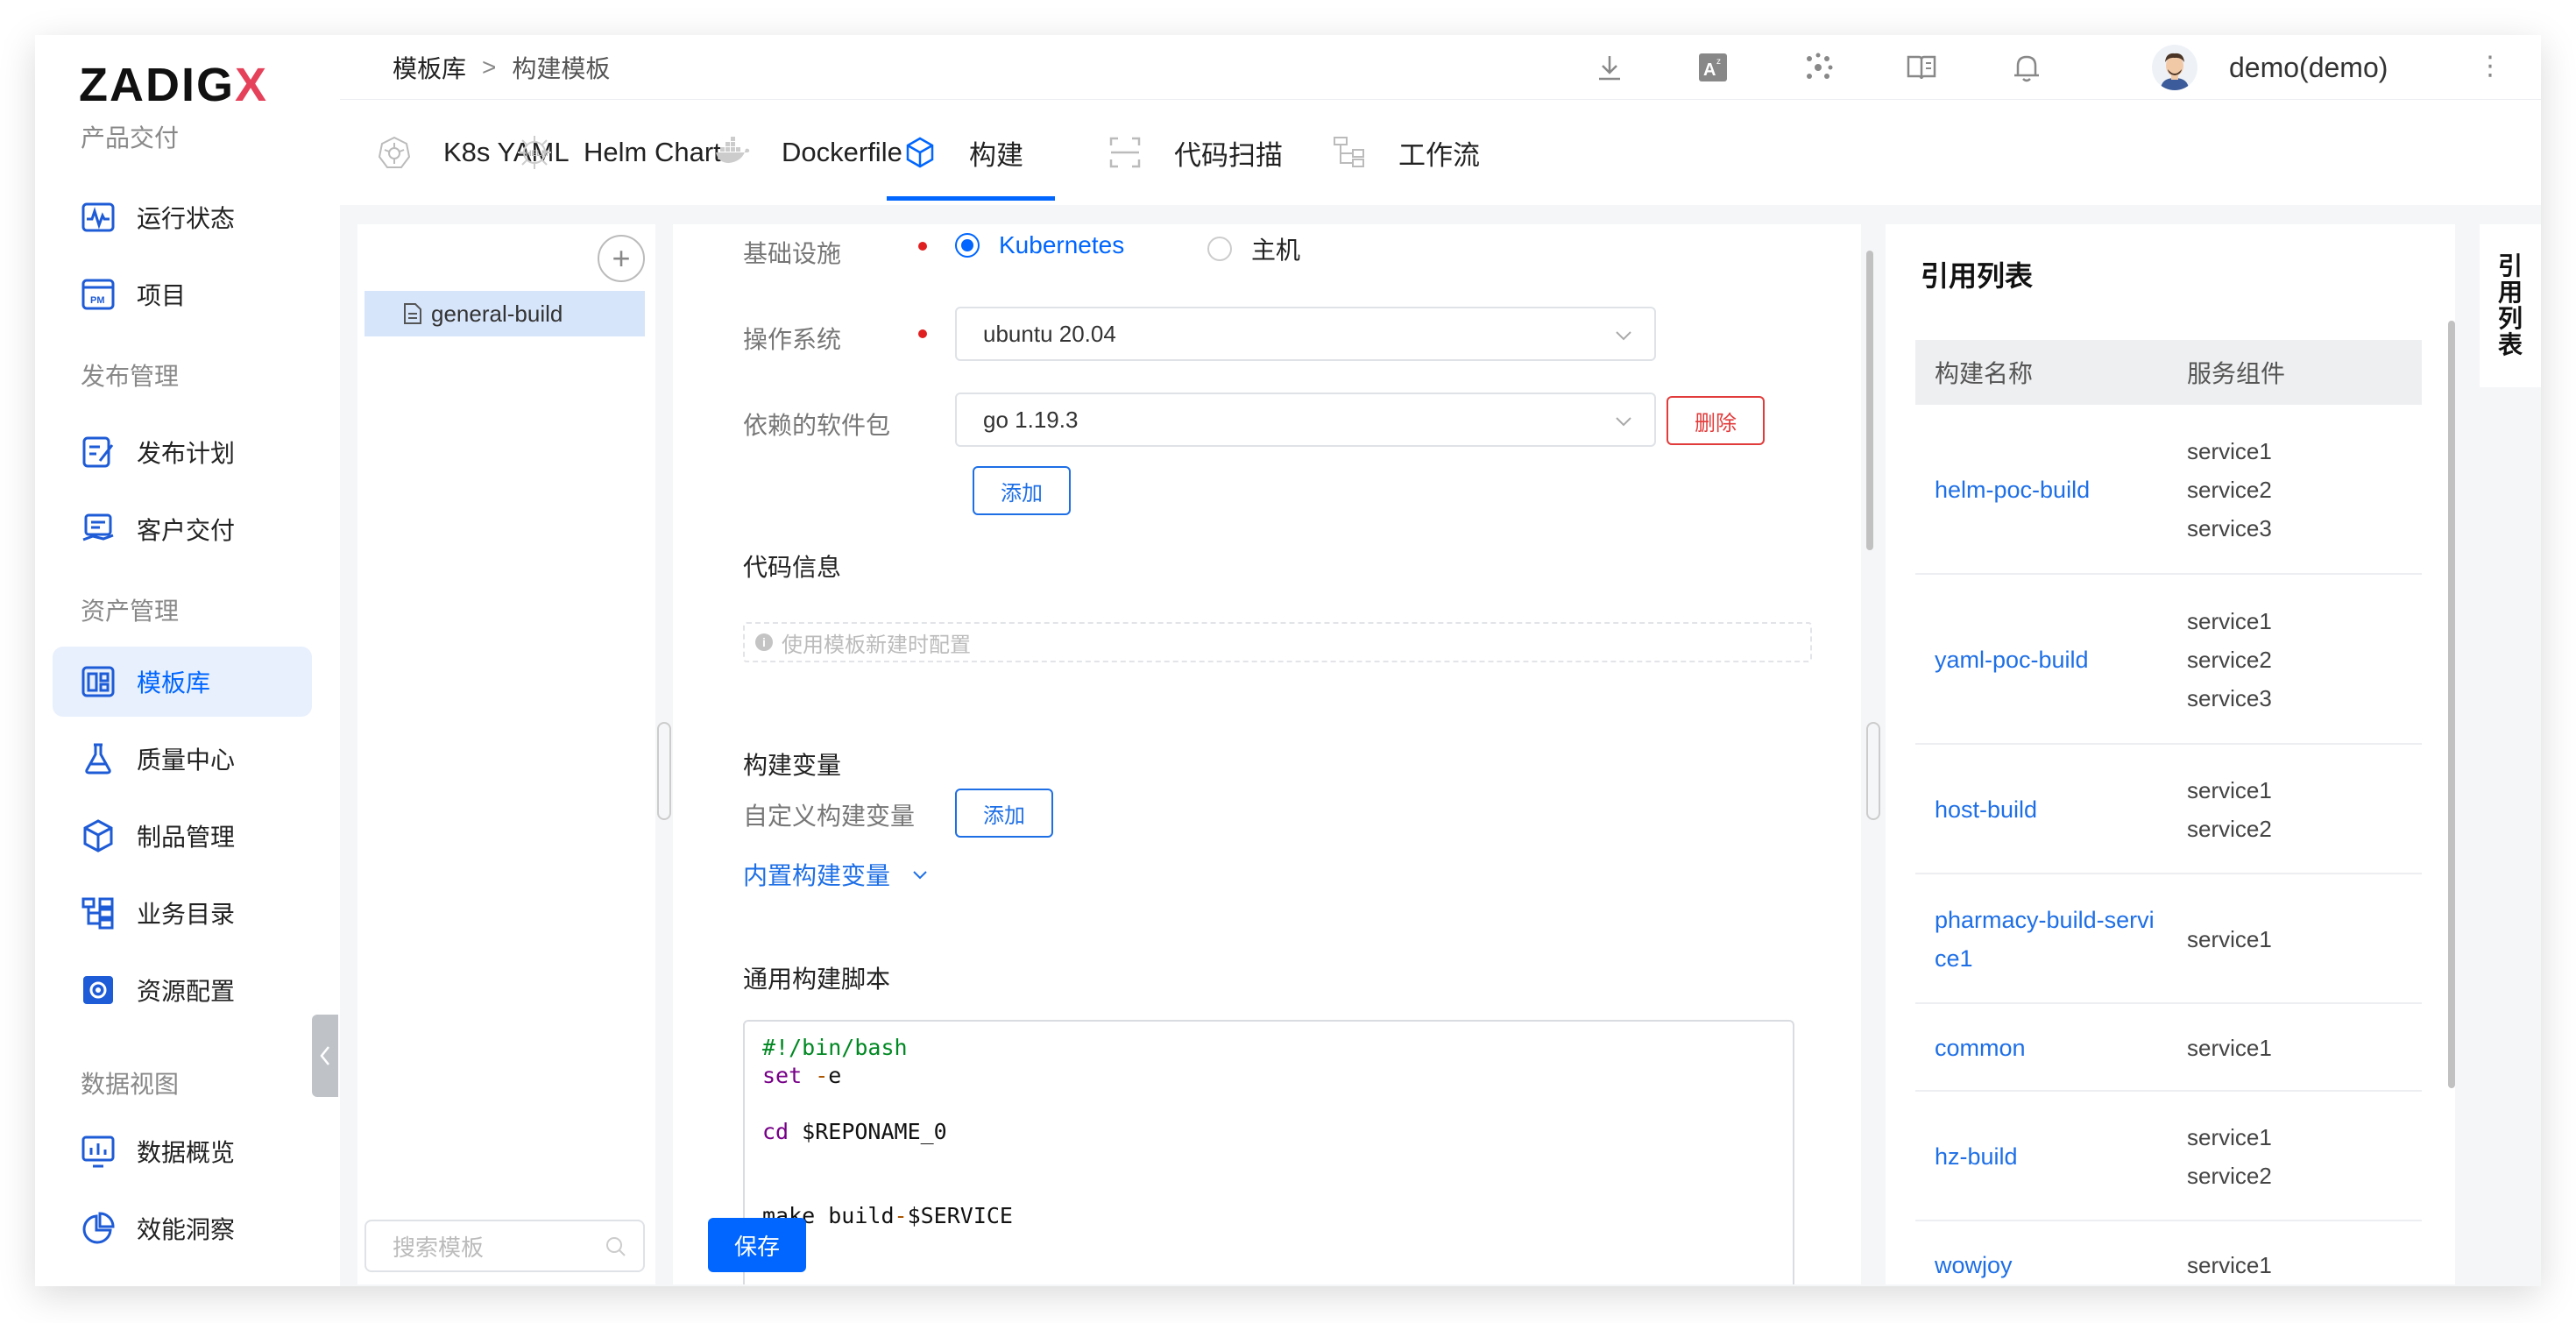 This screenshot has width=2576, height=1323. I want to click on builtin-vars-toggle: 内置构建变量, so click(837, 874).